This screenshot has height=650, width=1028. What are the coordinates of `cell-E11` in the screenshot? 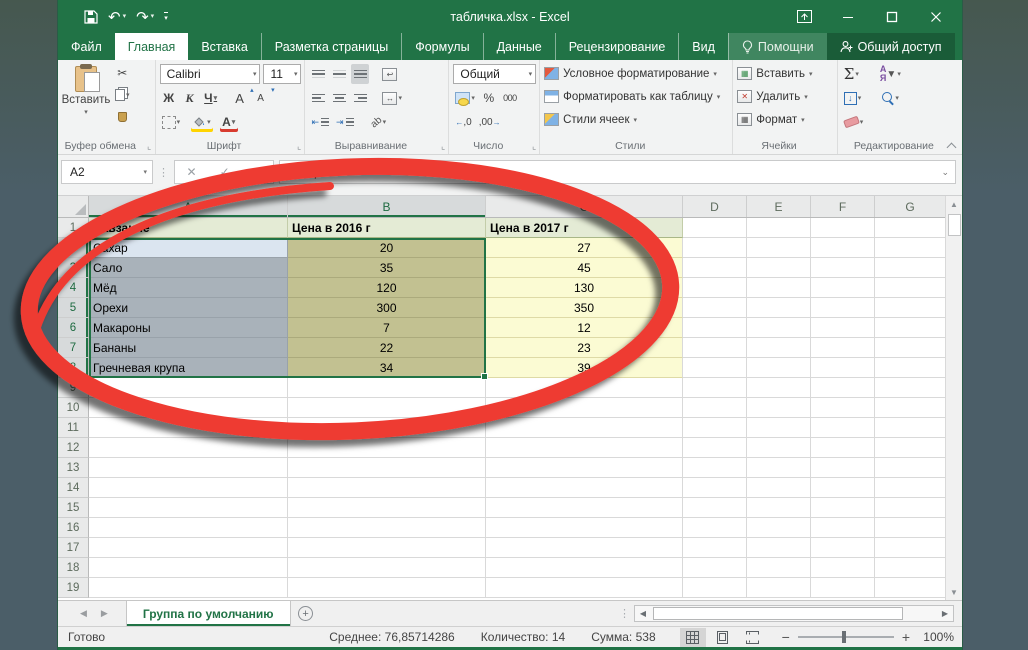 It's located at (779, 428).